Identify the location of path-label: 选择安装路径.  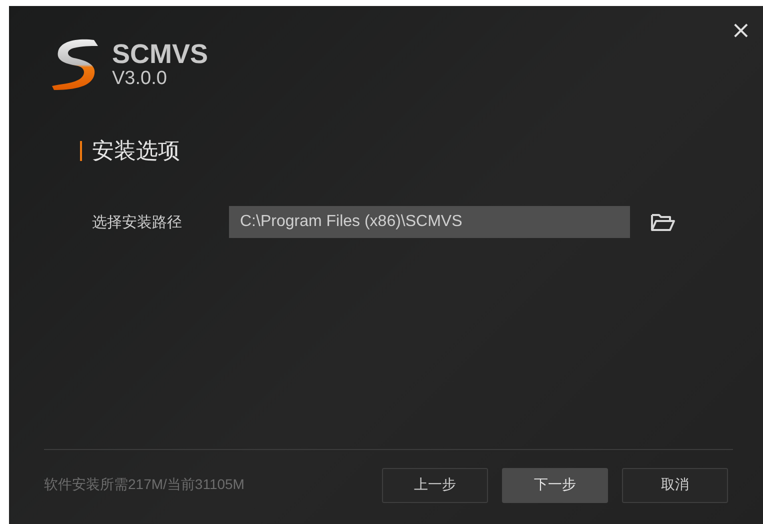
(137, 222).